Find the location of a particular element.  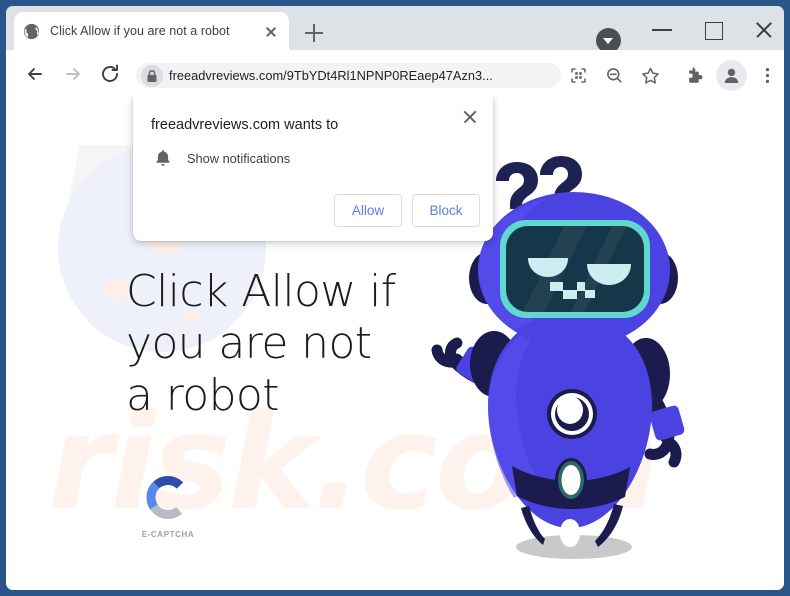

permission-label: Show notifications is located at coordinates (239, 158).